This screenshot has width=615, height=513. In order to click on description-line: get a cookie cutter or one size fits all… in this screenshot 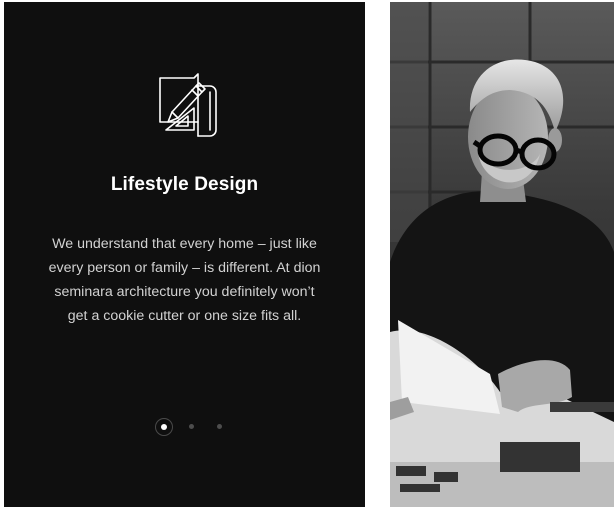, I will do `click(184, 316)`.